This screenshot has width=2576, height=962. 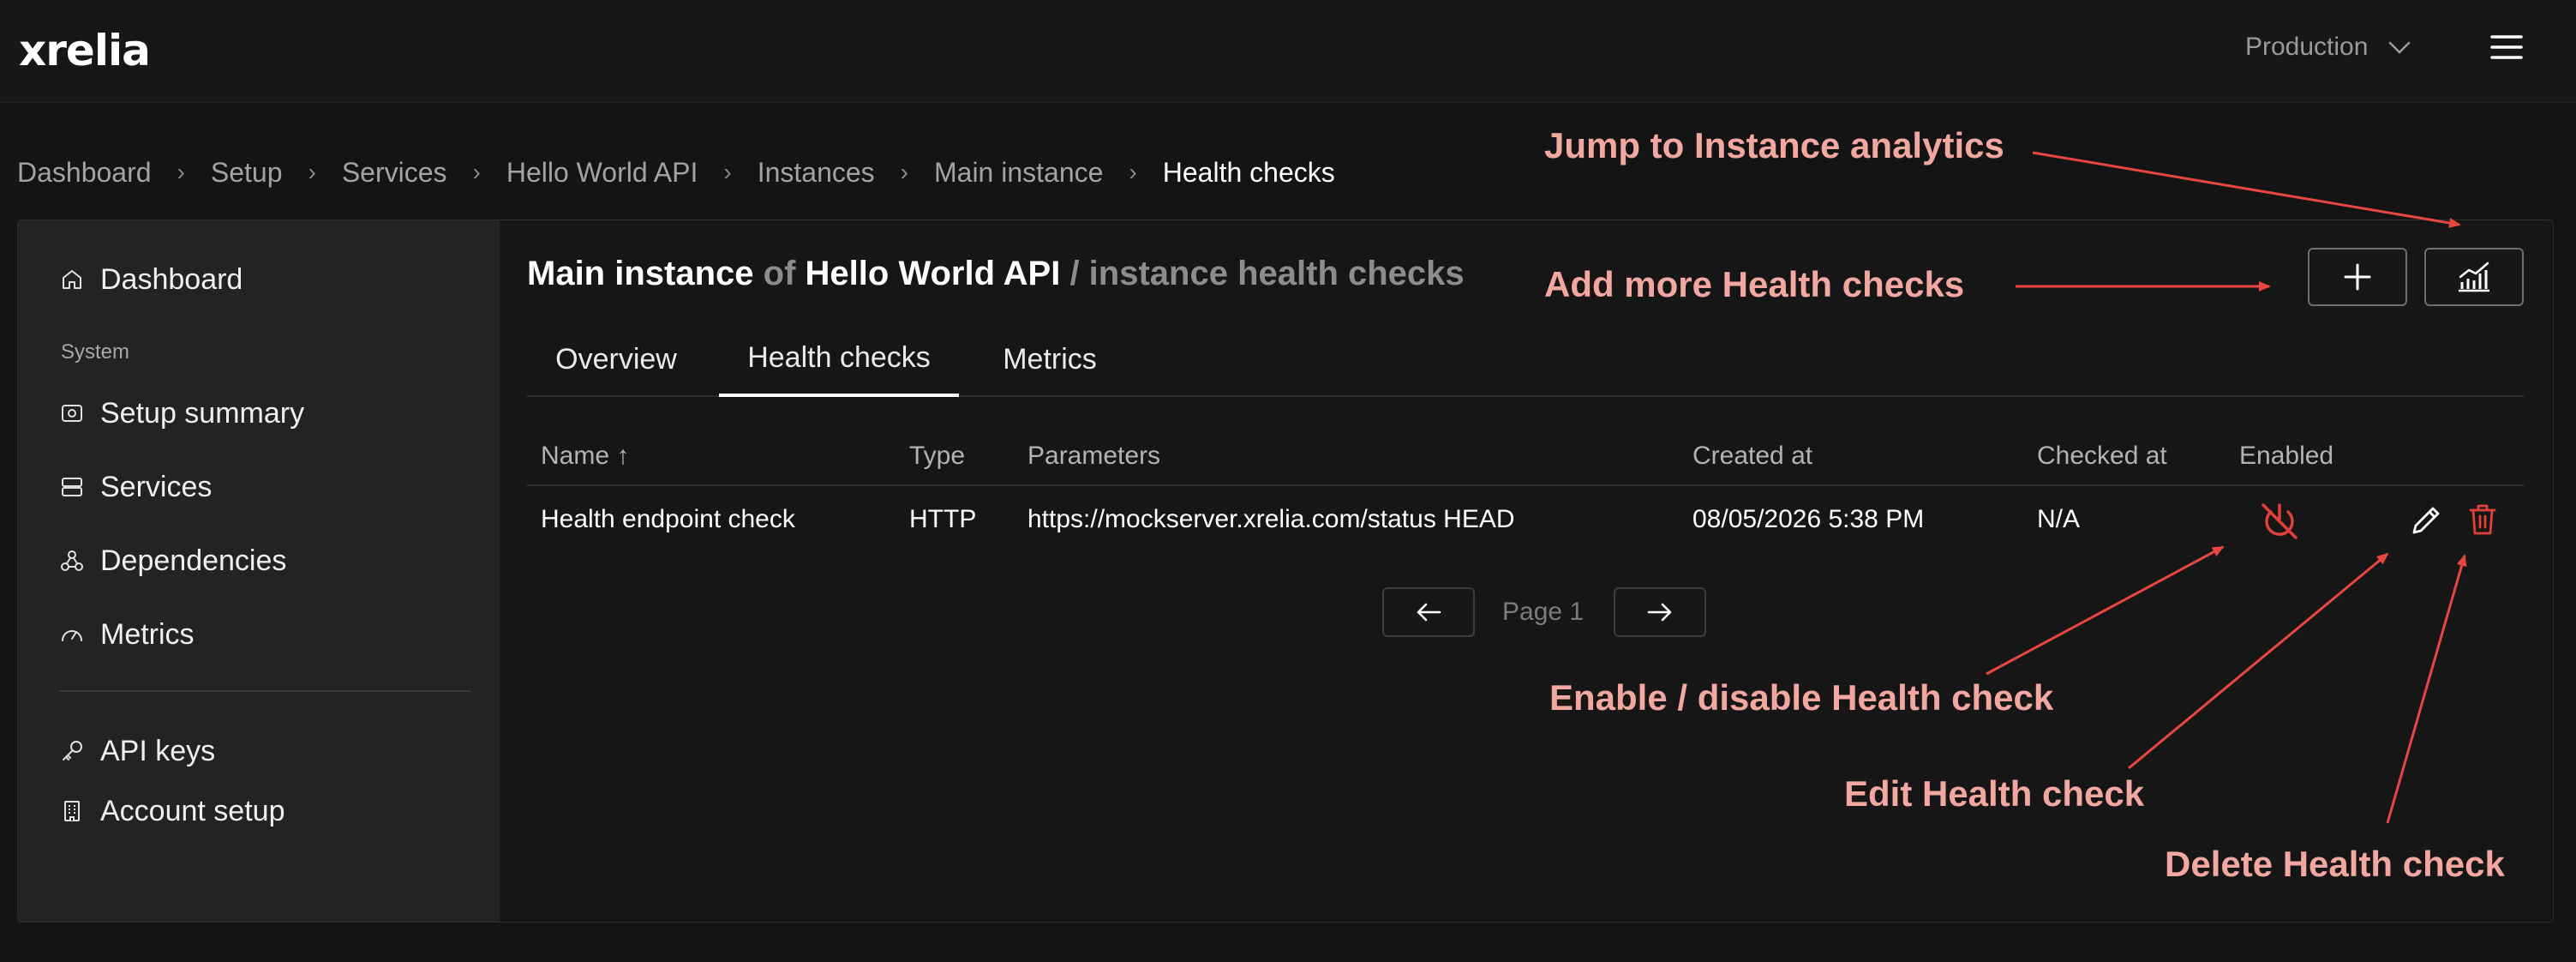 I want to click on breadcrumb-current: Health checks, so click(x=1248, y=172).